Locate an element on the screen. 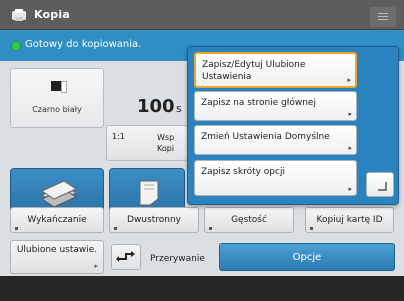 The width and height of the screenshot is (404, 301). finishing-button: Wykańczanie is located at coordinates (57, 220).